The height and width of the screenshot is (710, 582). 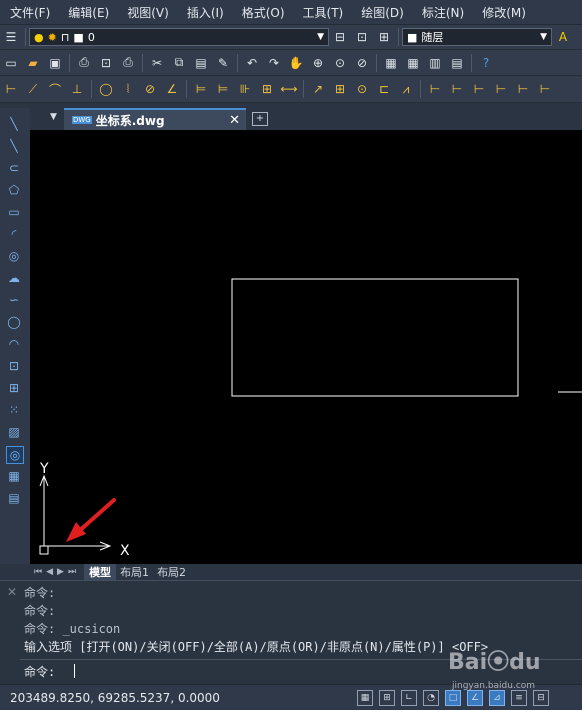 I want to click on menu-format: 格式(O), so click(x=262, y=12).